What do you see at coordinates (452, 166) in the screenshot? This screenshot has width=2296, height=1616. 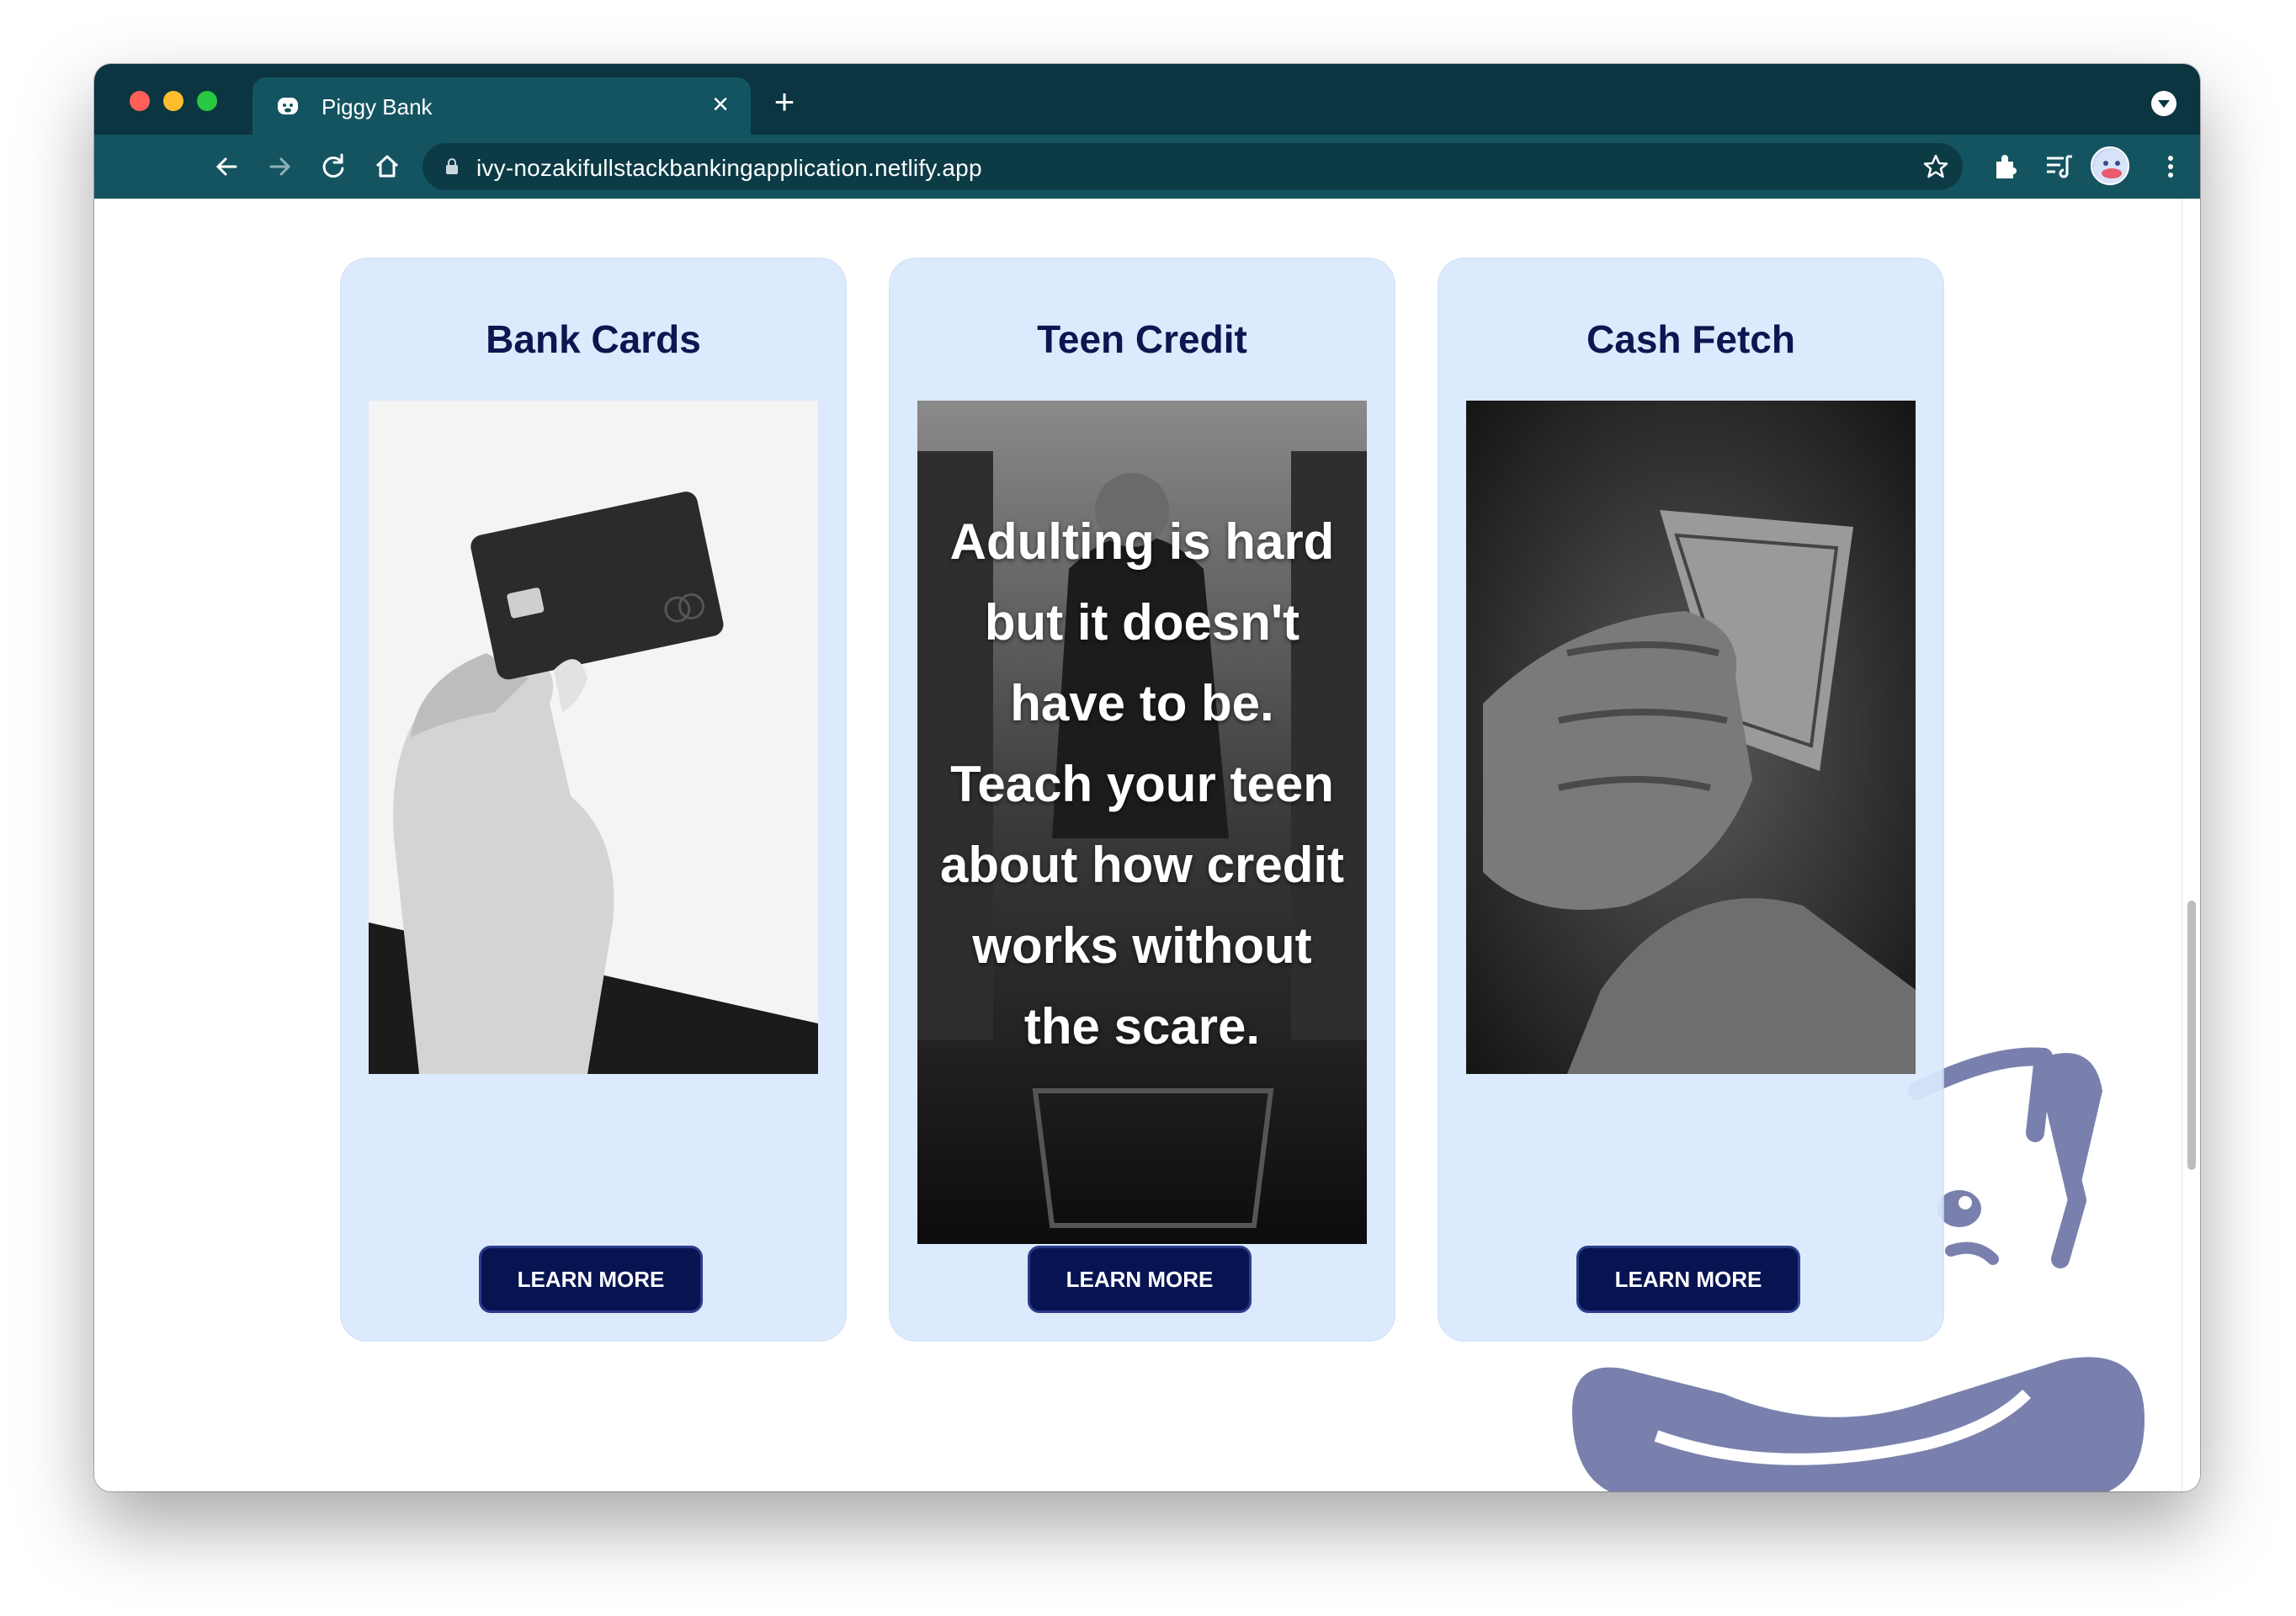 I see `lock-icon` at bounding box center [452, 166].